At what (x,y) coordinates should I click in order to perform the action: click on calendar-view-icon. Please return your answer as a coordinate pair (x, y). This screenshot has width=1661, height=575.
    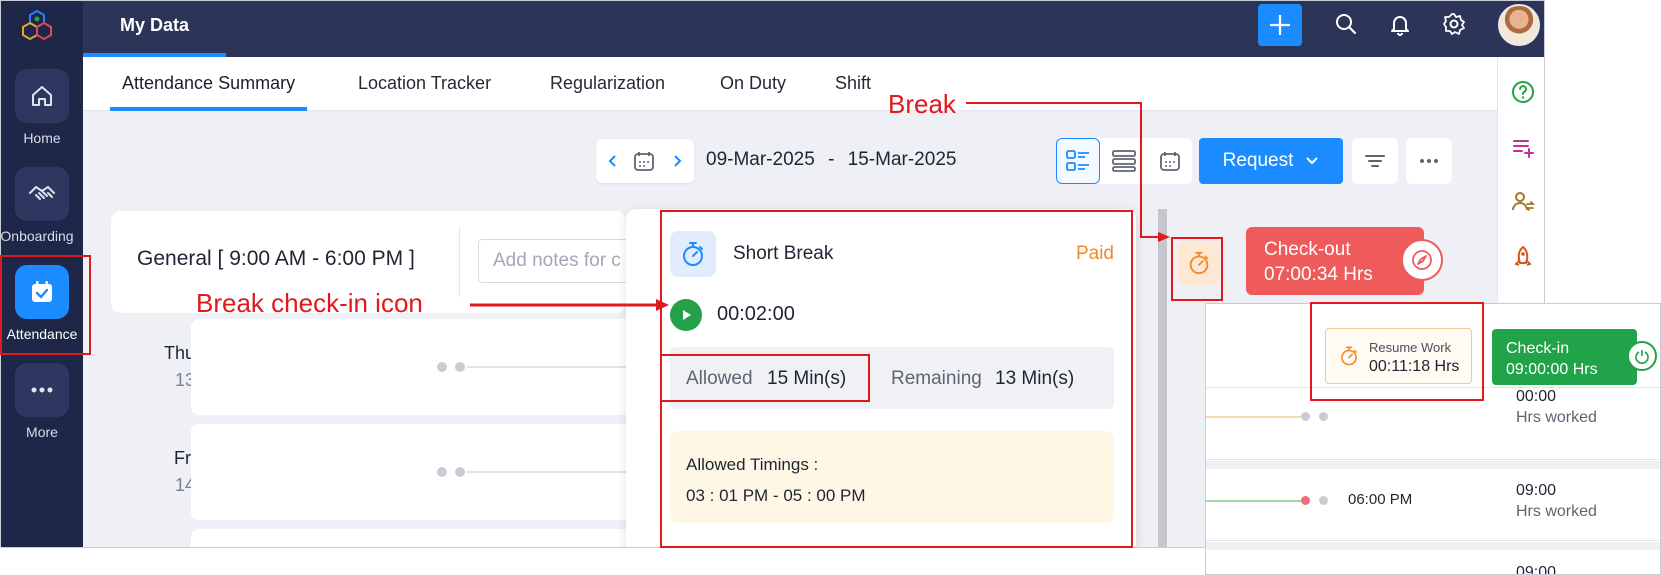
    Looking at the image, I should click on (1170, 161).